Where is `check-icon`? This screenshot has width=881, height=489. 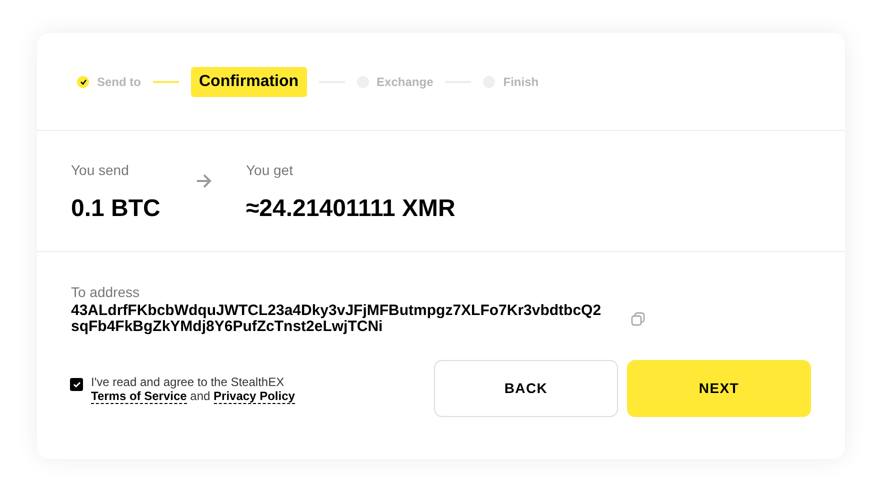 check-icon is located at coordinates (76, 384).